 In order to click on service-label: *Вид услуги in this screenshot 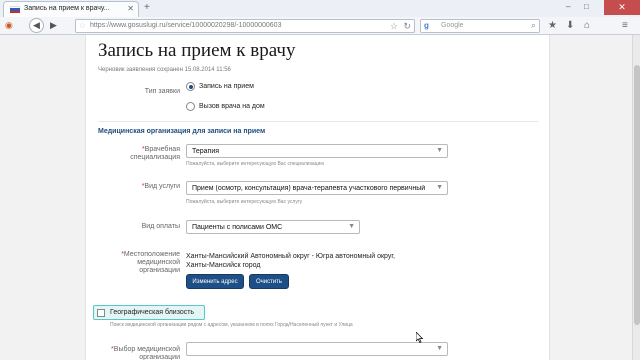, I will do `click(160, 186)`.